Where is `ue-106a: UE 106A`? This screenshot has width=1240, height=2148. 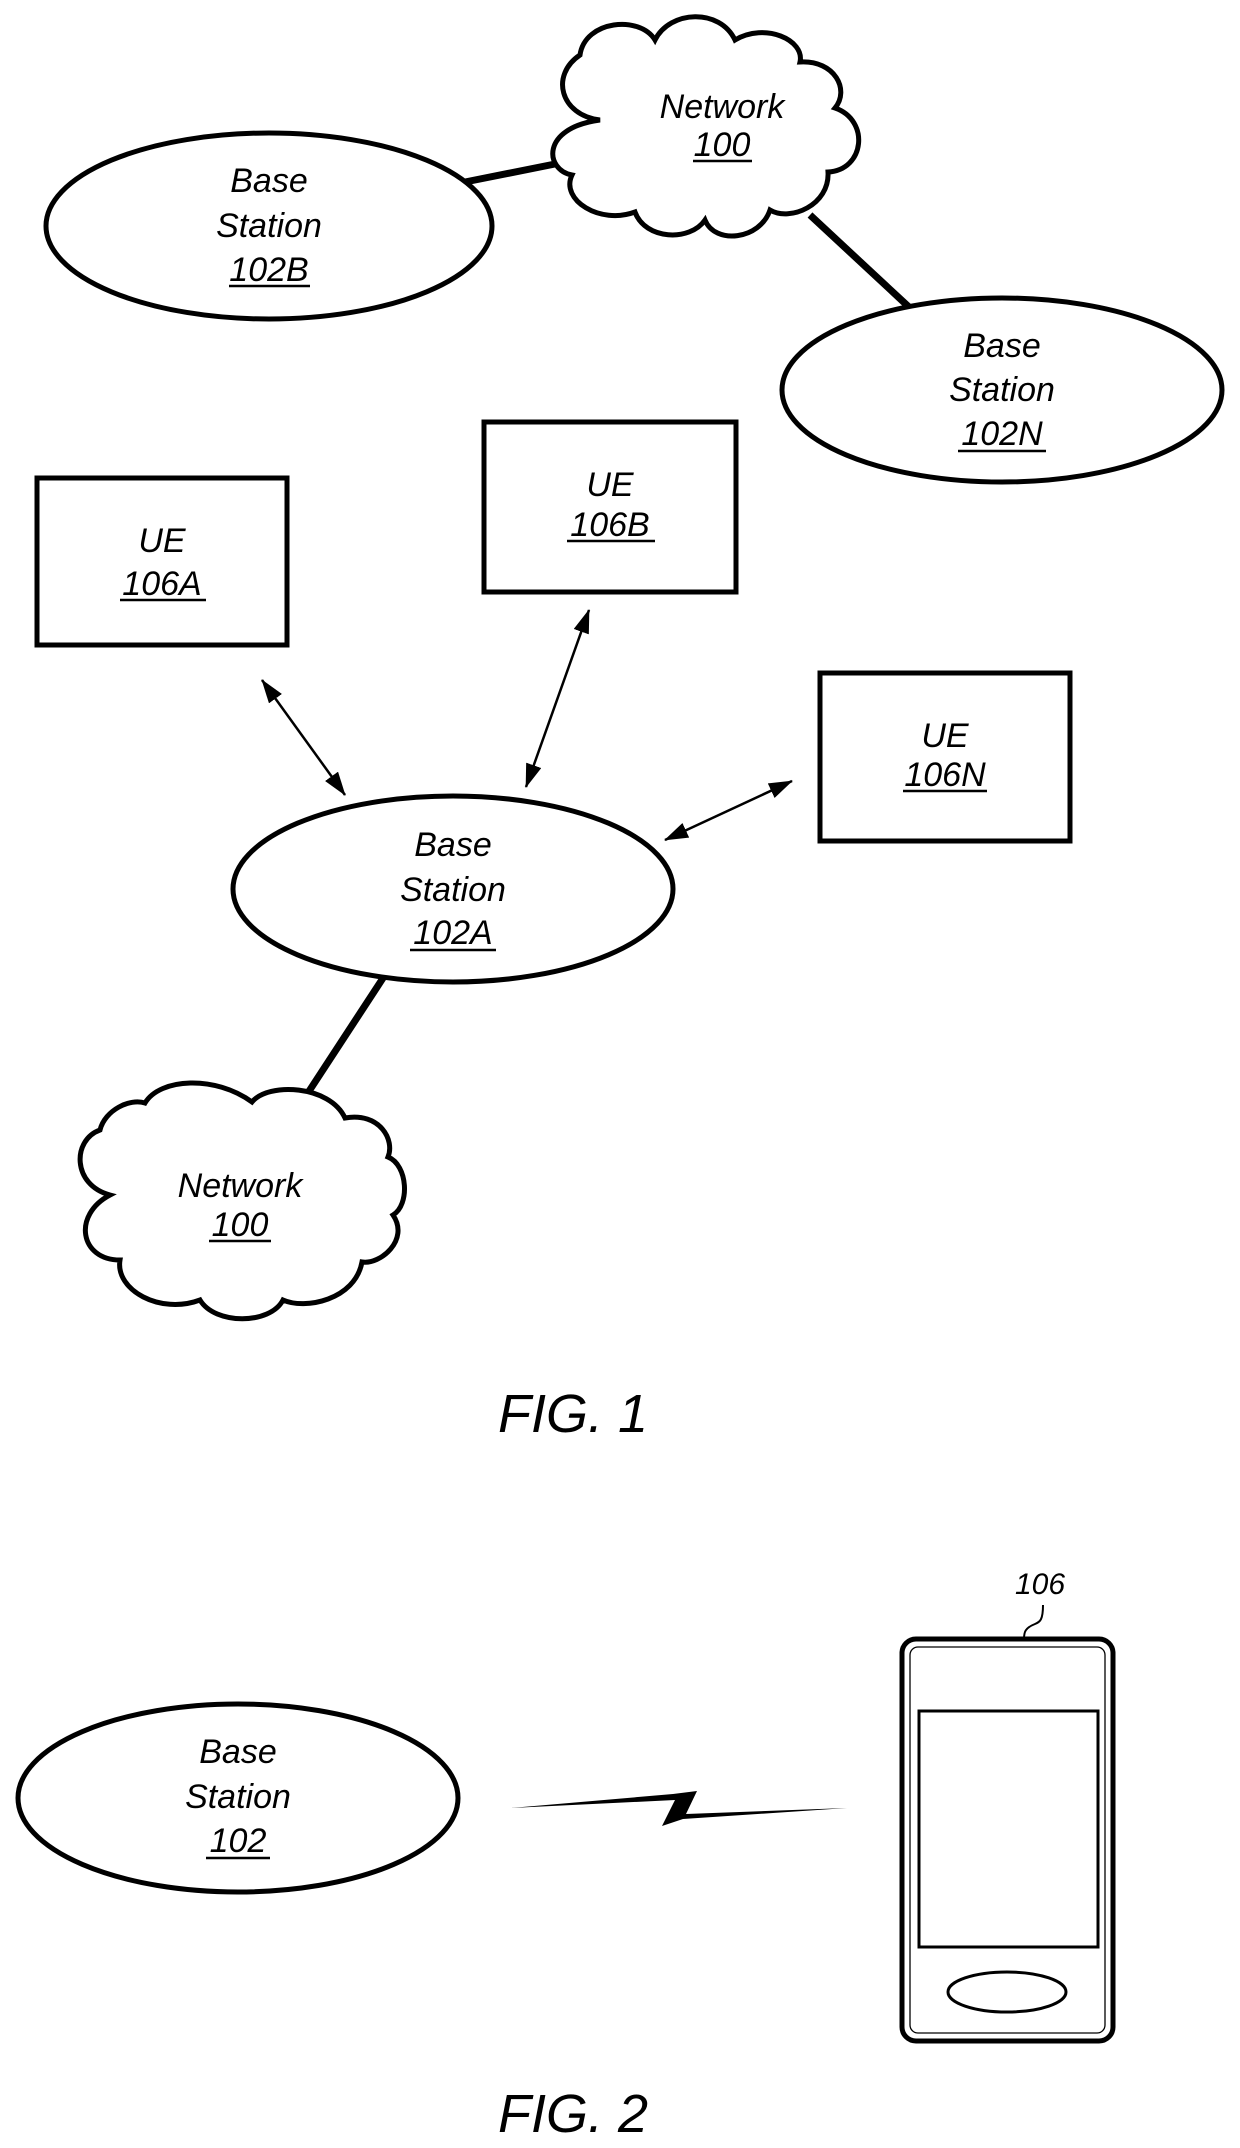
ue-106a: UE 106A is located at coordinates (162, 561).